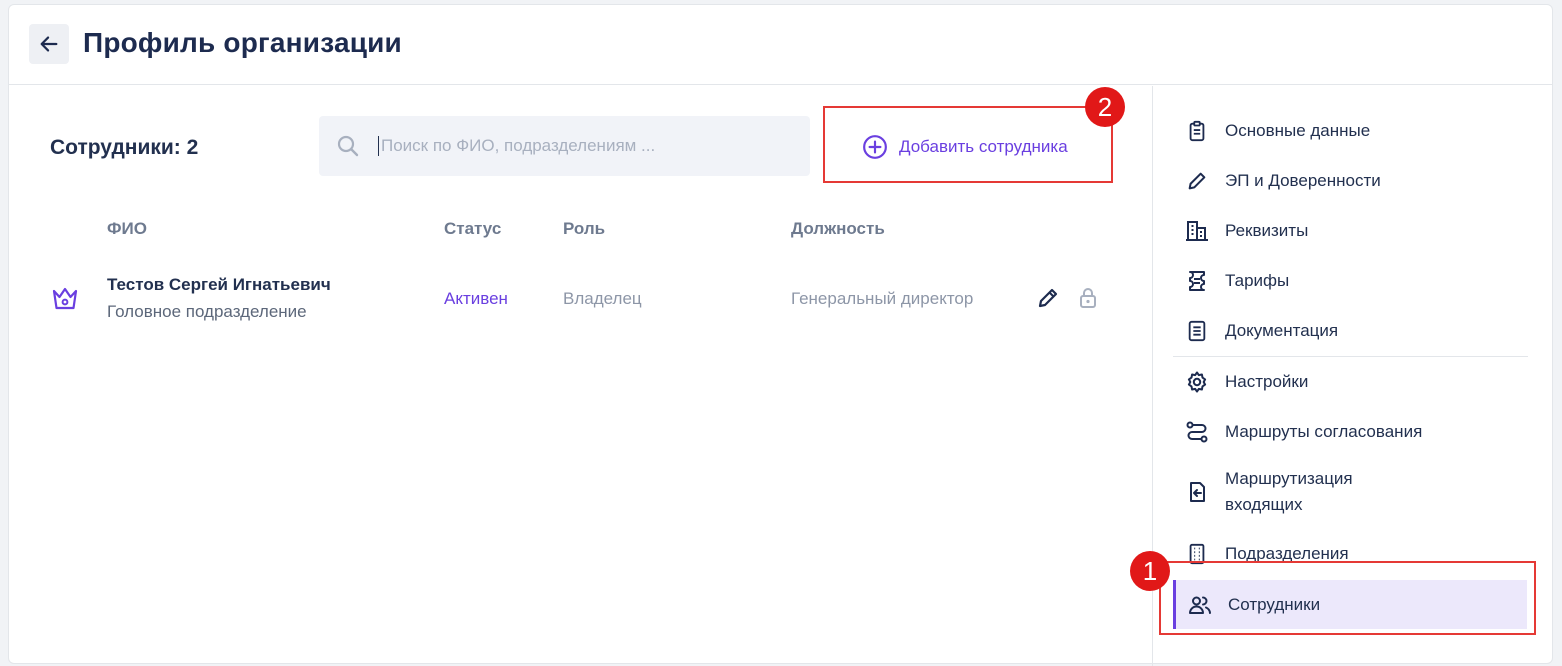  I want to click on plus-circle-icon, so click(875, 147).